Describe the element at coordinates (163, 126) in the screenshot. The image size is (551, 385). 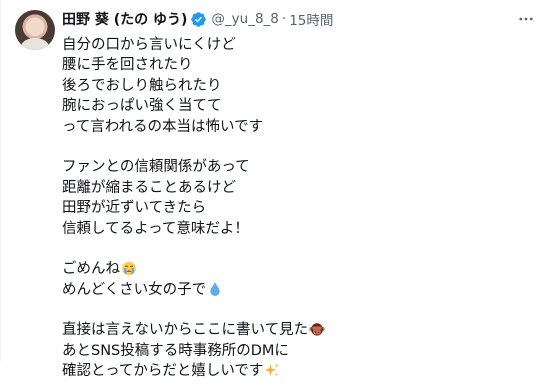
I see `tweet-line-text: って言われるの本当は怖いです` at that location.